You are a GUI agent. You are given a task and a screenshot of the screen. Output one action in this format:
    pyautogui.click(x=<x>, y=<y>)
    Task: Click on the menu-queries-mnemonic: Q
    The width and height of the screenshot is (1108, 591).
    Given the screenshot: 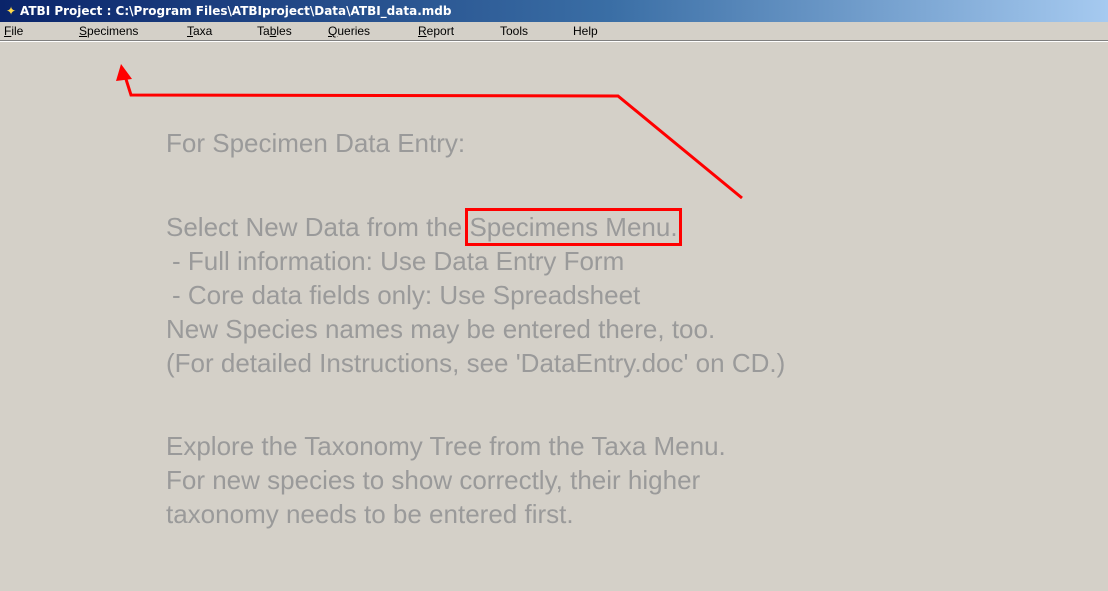 What is the action you would take?
    pyautogui.click(x=333, y=31)
    